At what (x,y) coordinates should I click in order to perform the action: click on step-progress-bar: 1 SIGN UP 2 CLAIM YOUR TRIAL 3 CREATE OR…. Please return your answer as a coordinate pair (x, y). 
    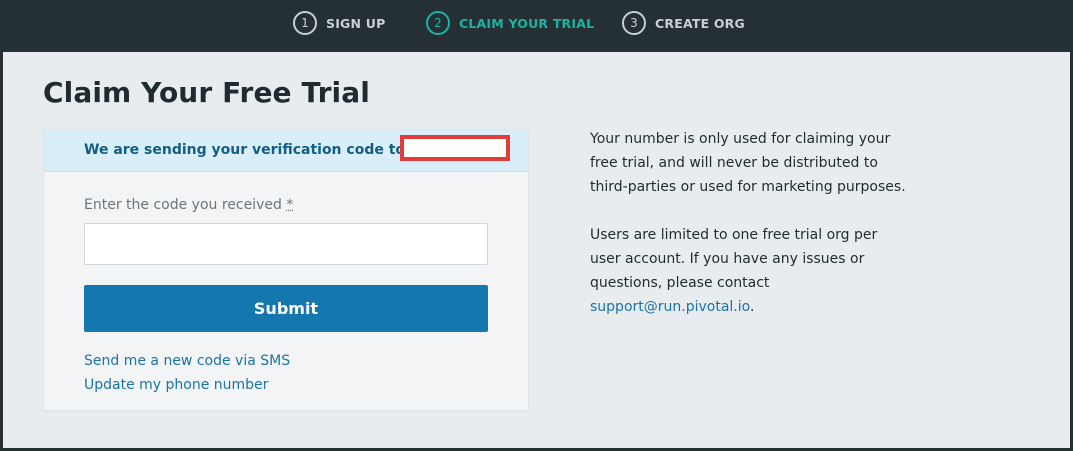
    Looking at the image, I should click on (536, 26).